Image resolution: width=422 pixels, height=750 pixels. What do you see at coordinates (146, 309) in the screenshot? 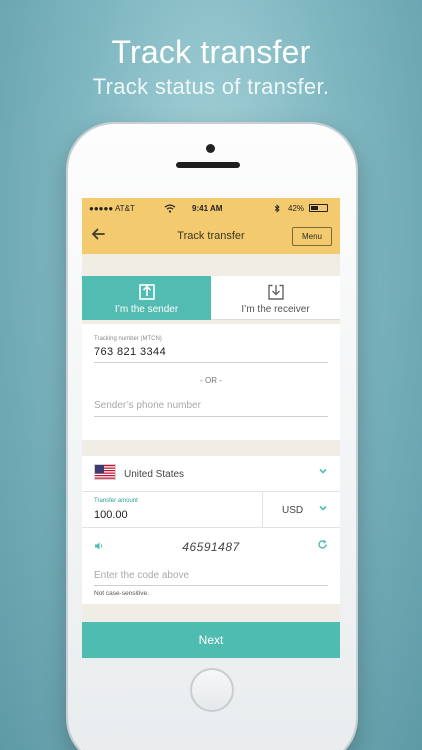
I see `tab-sender-label: I’m the sender` at bounding box center [146, 309].